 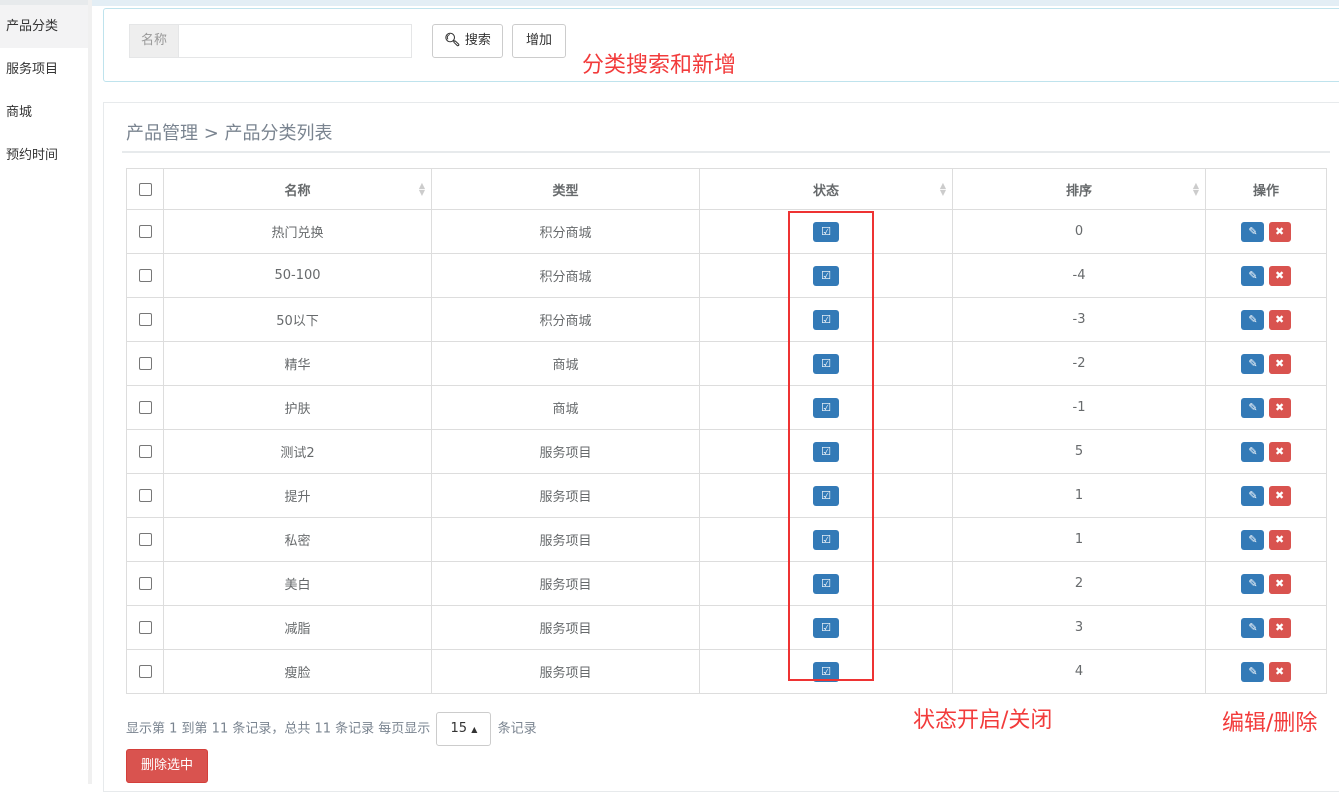 What do you see at coordinates (278, 729) in the screenshot?
I see `pagination-info: 显示第 1 到第 11 条记录，总共 11 条记录 每页显示` at bounding box center [278, 729].